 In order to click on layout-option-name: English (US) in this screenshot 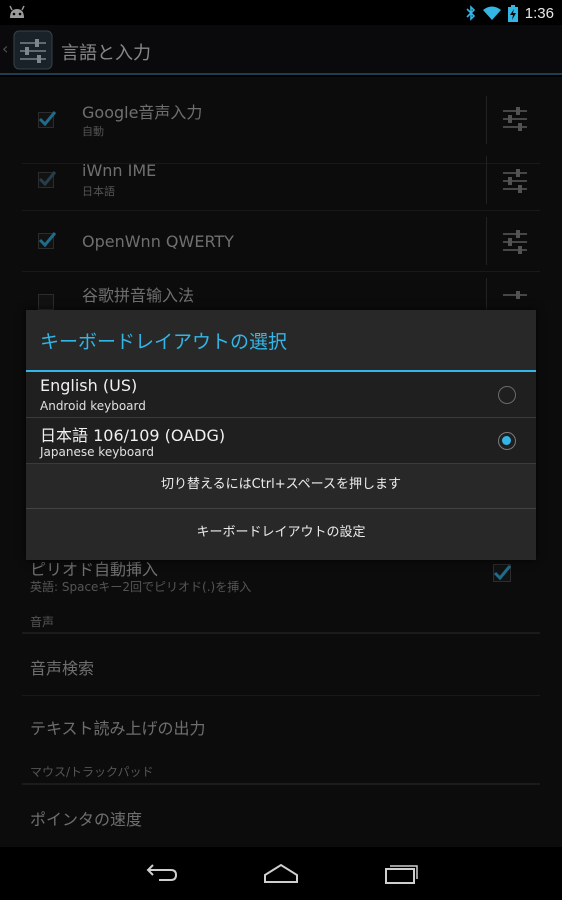, I will do `click(89, 385)`.